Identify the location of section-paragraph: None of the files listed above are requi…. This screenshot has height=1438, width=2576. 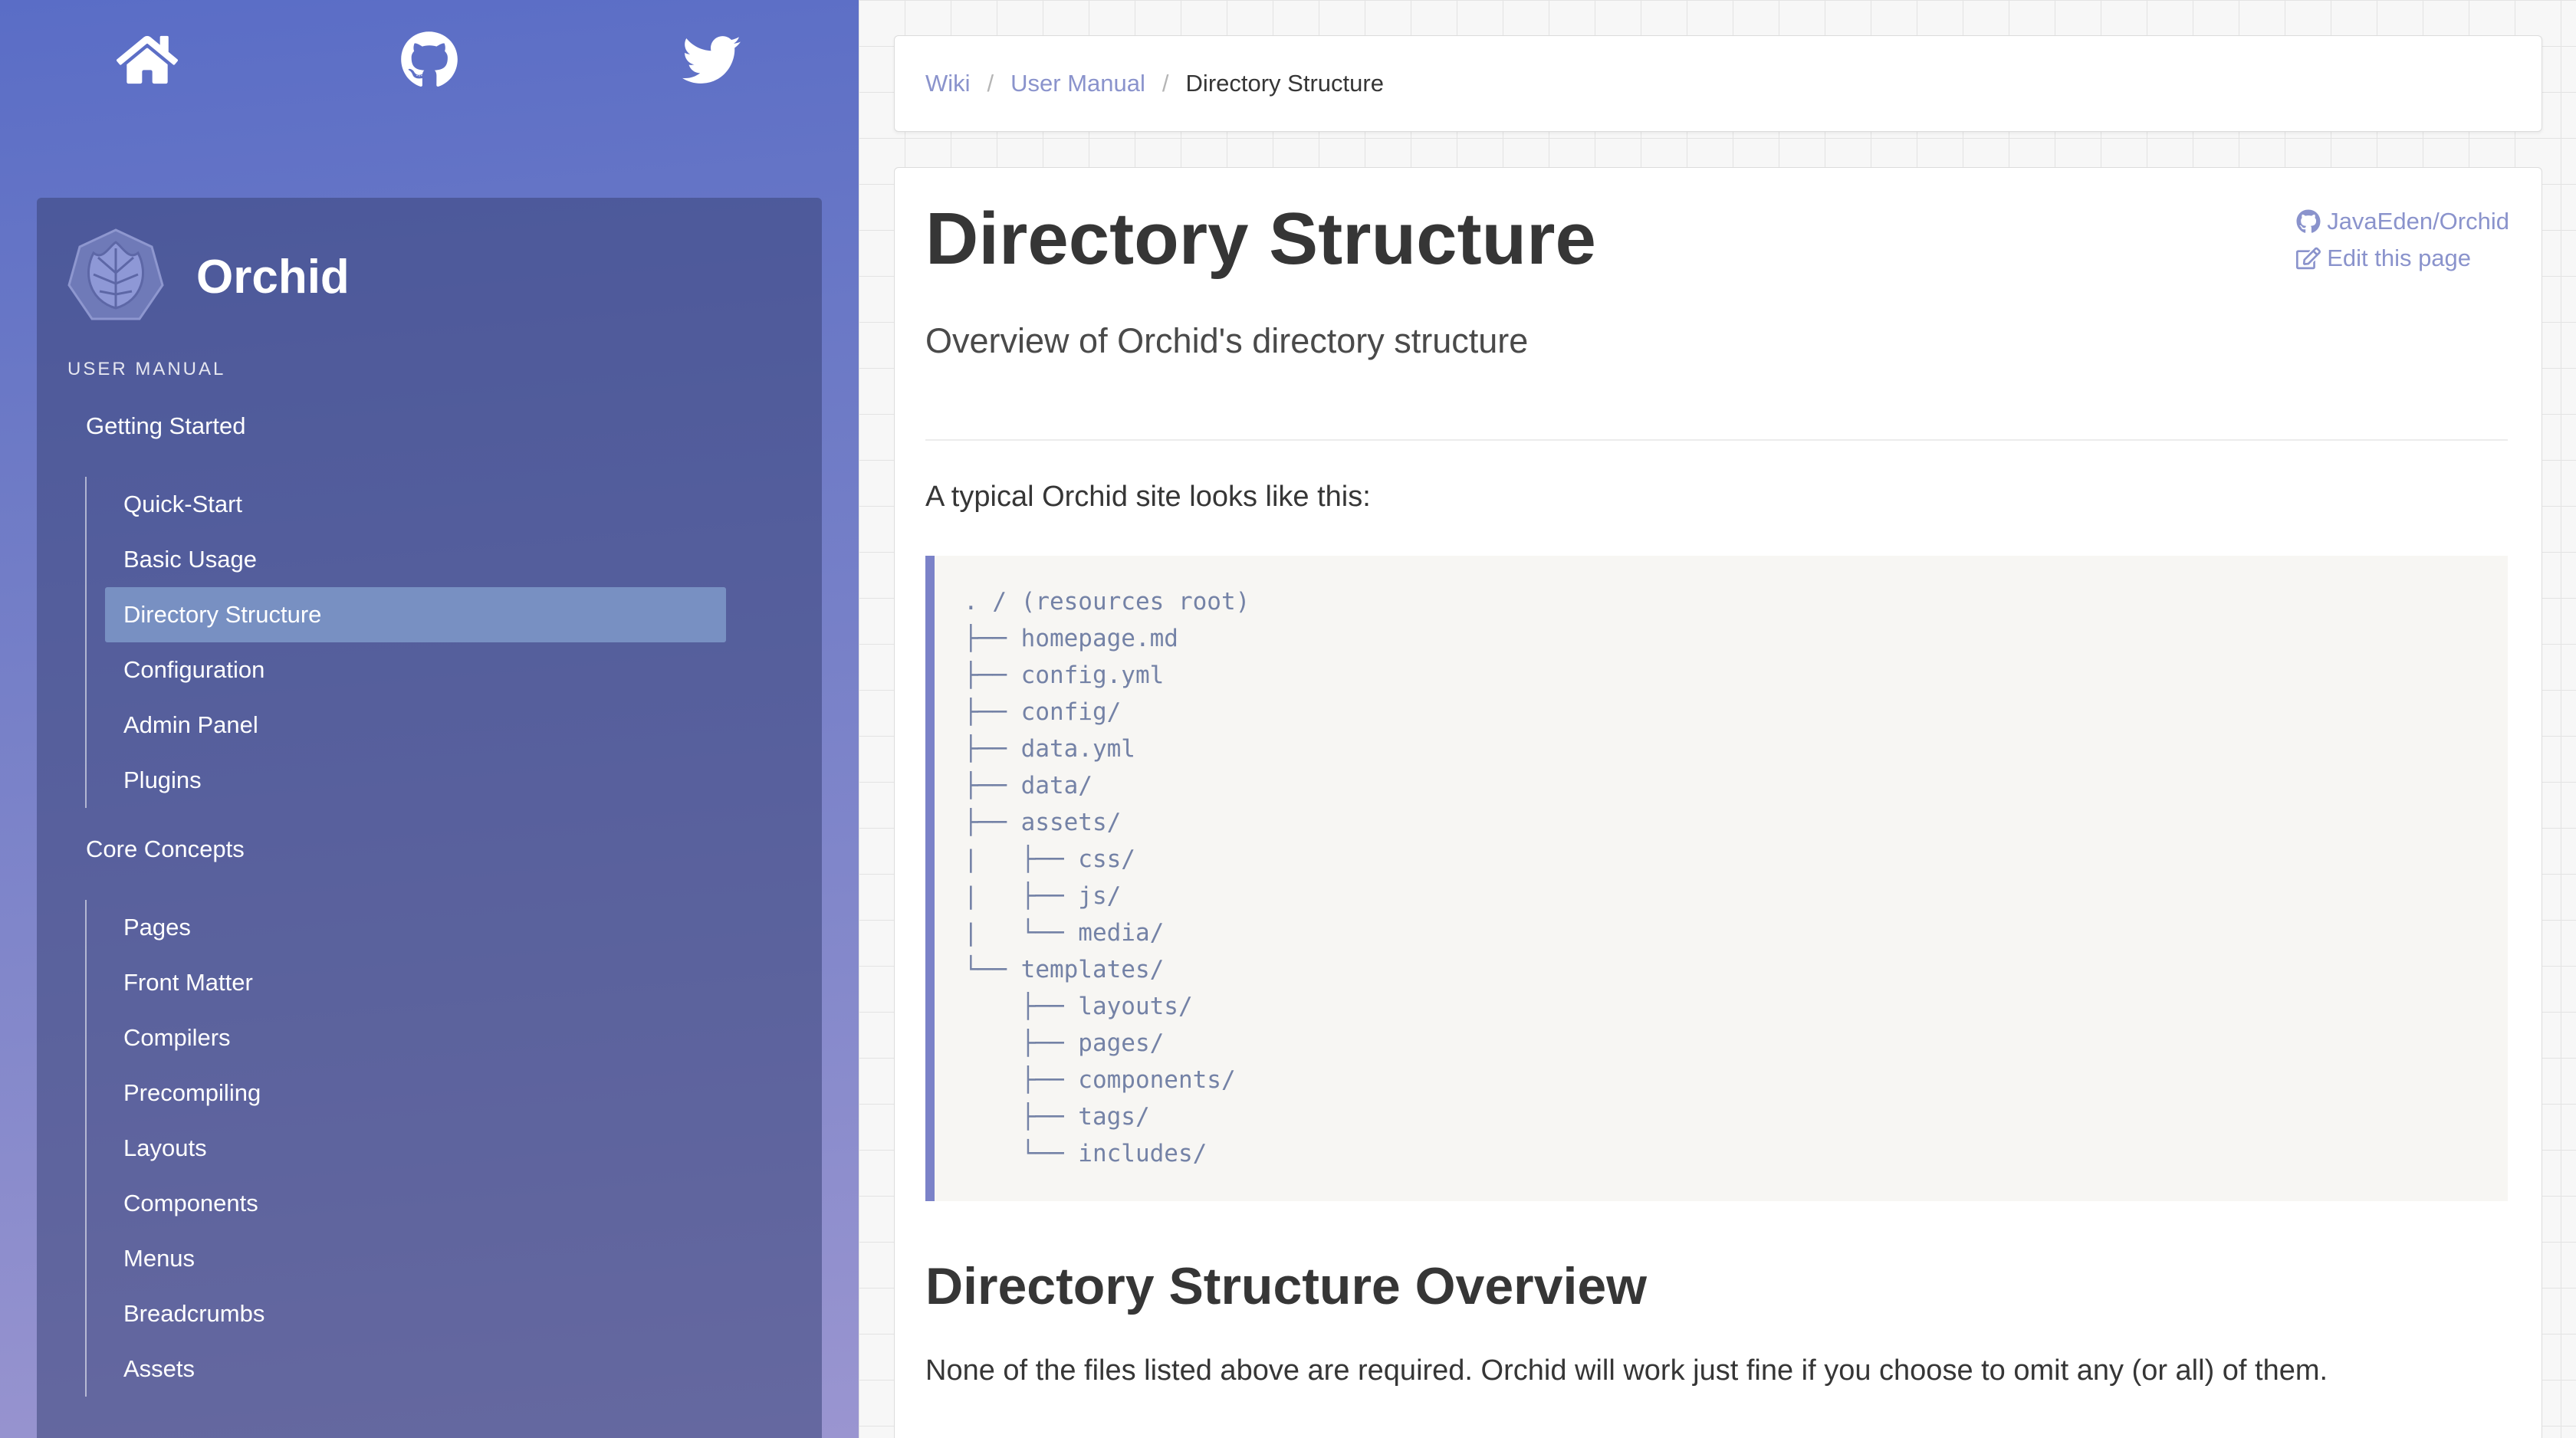
(1627, 1370).